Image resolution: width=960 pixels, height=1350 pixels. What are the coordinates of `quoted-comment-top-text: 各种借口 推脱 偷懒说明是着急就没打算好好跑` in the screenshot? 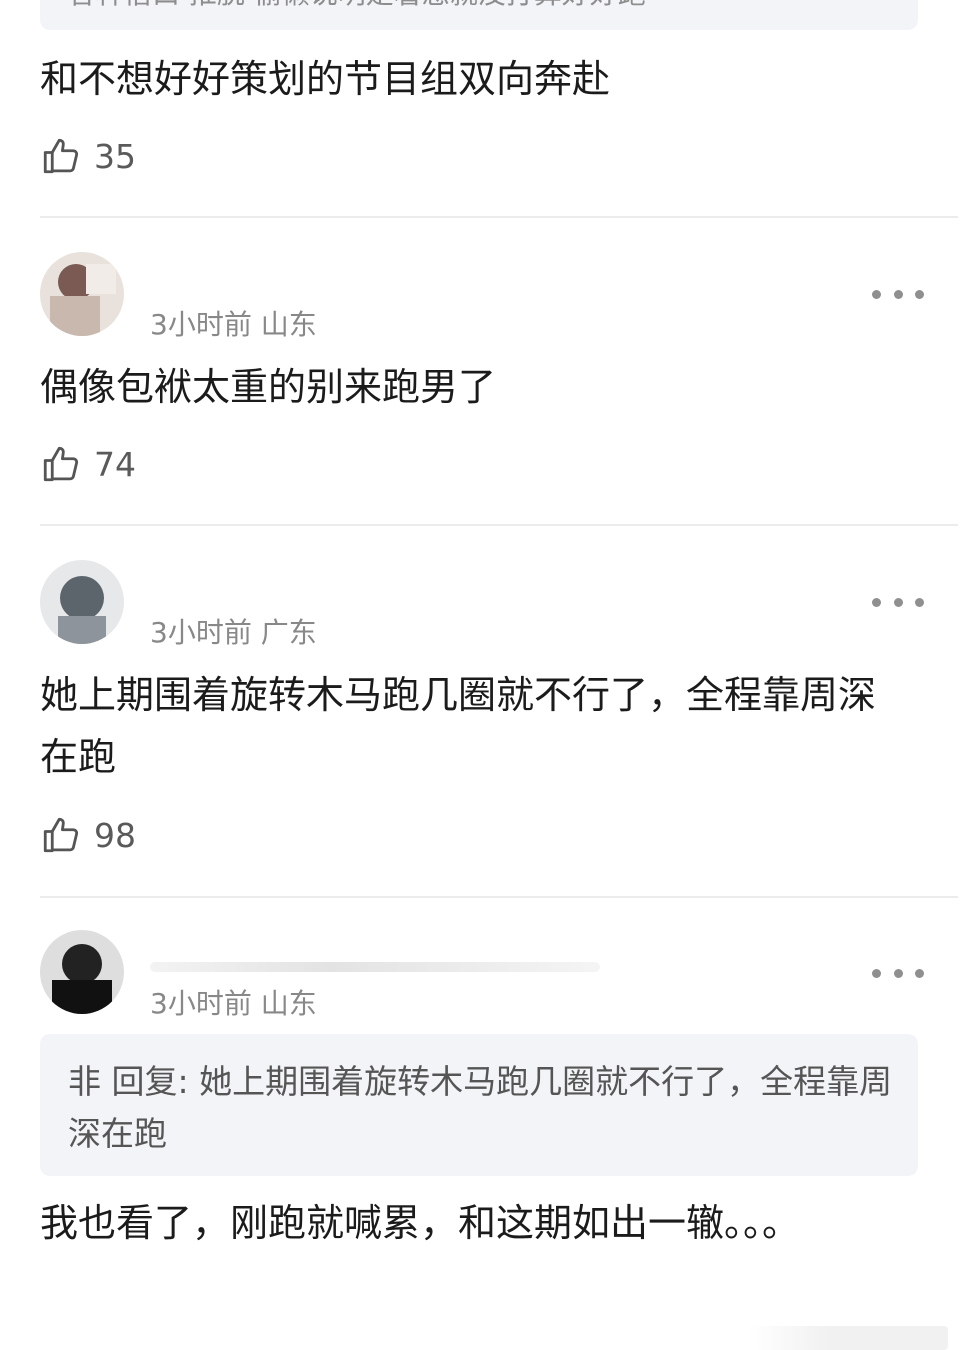 It's located at (357, 6).